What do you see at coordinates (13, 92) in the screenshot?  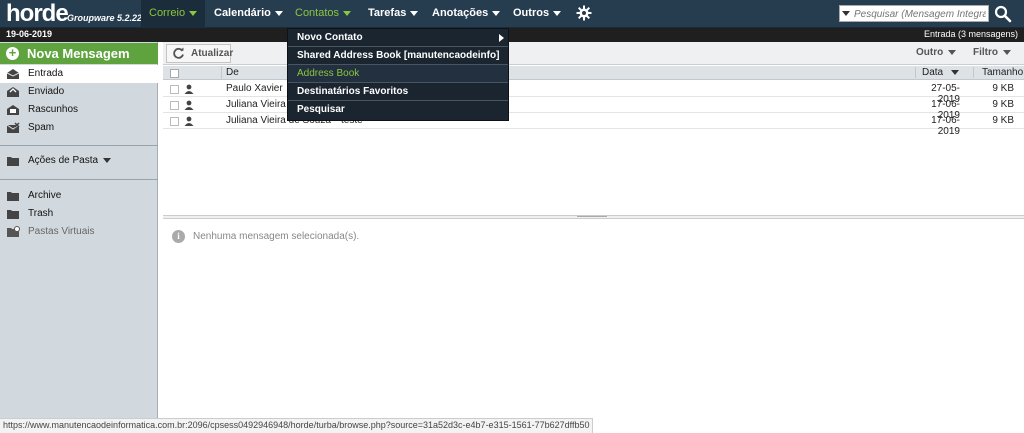 I see `sent-icon` at bounding box center [13, 92].